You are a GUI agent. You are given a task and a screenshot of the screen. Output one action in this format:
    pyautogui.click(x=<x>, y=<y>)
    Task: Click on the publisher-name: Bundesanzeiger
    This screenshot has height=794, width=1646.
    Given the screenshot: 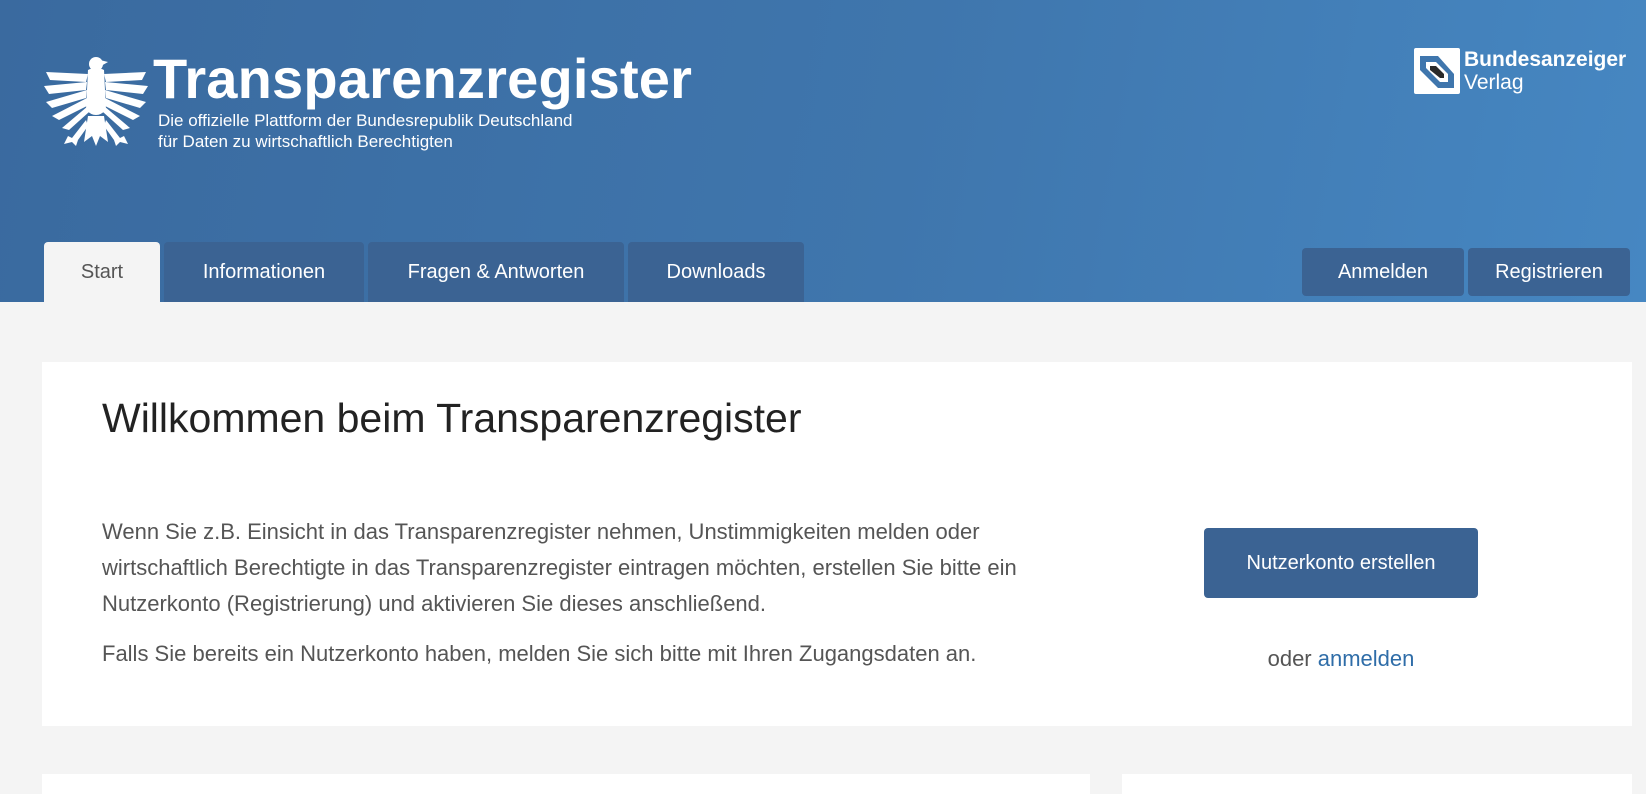 What is the action you would take?
    pyautogui.click(x=1545, y=59)
    